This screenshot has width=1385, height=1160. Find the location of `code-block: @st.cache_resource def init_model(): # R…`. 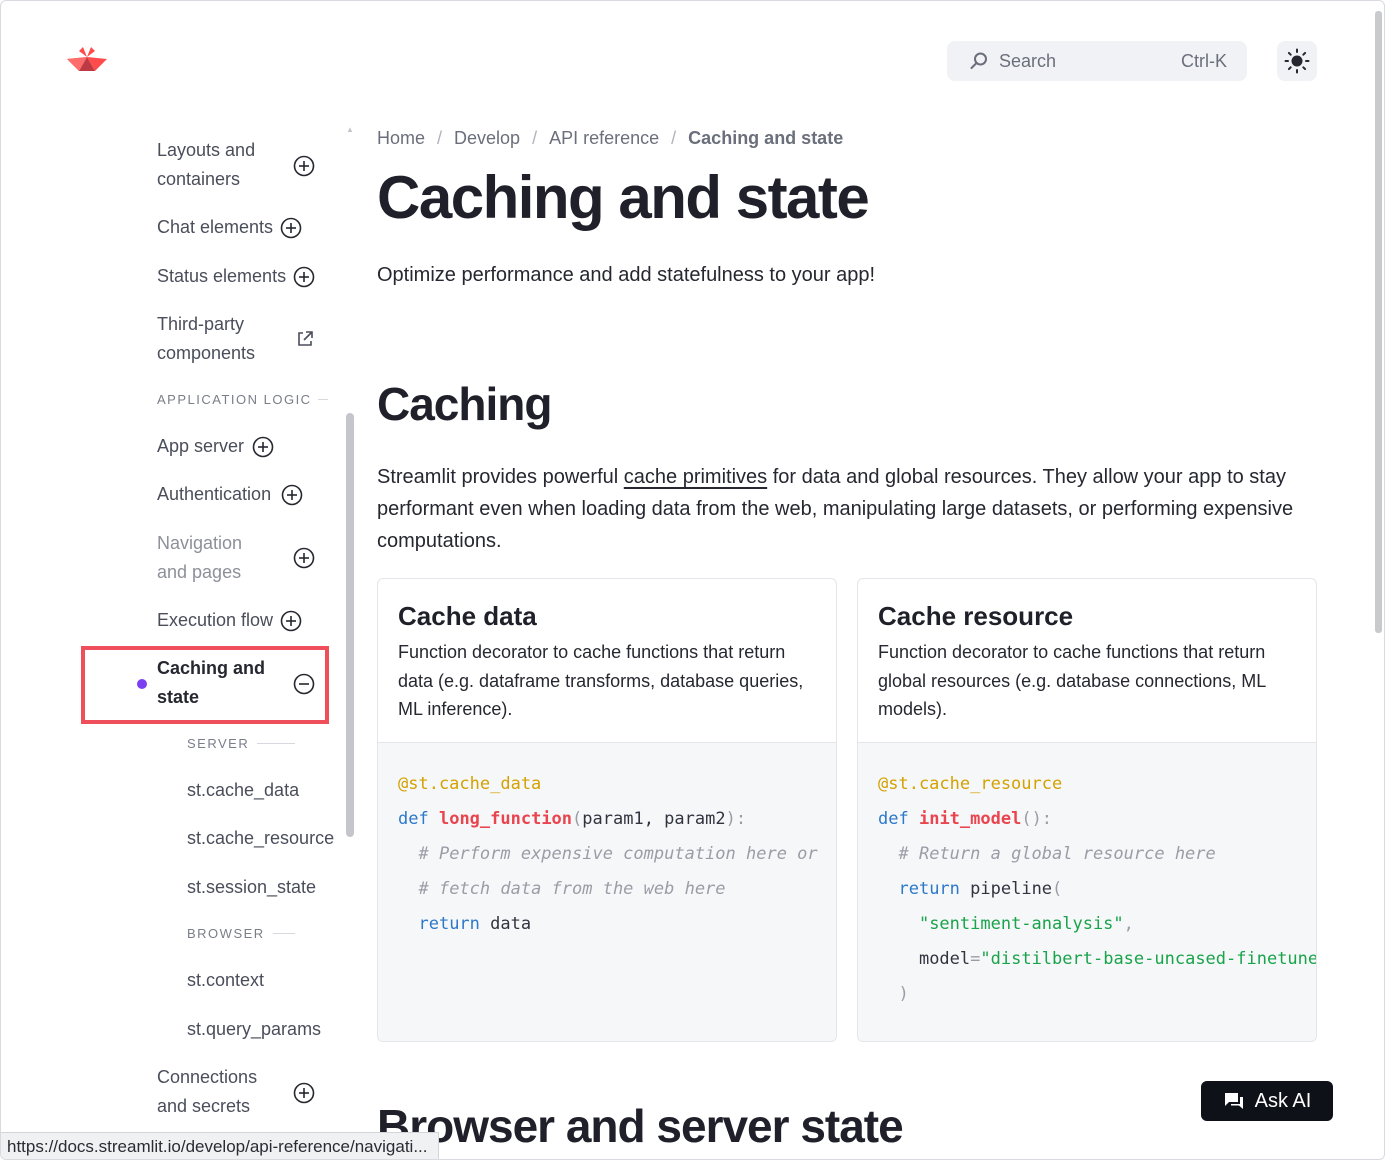

code-block: @st.cache_resource def init_model(): # R… is located at coordinates (1087, 892).